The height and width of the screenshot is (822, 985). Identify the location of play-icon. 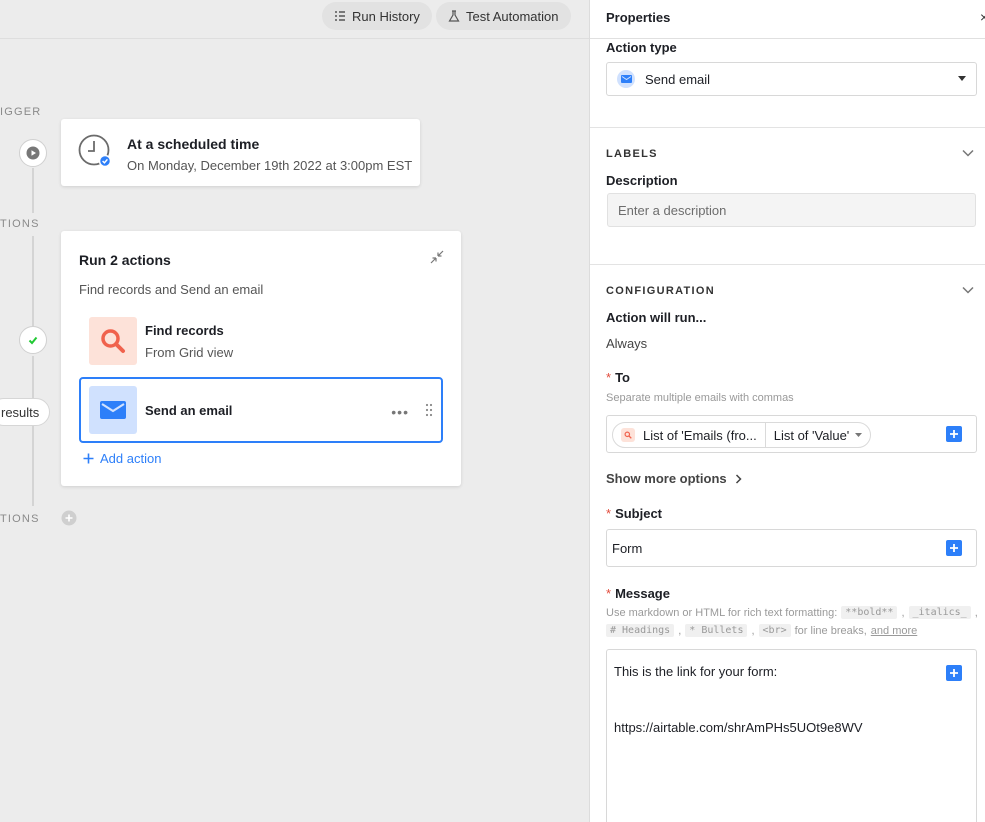
(33, 153).